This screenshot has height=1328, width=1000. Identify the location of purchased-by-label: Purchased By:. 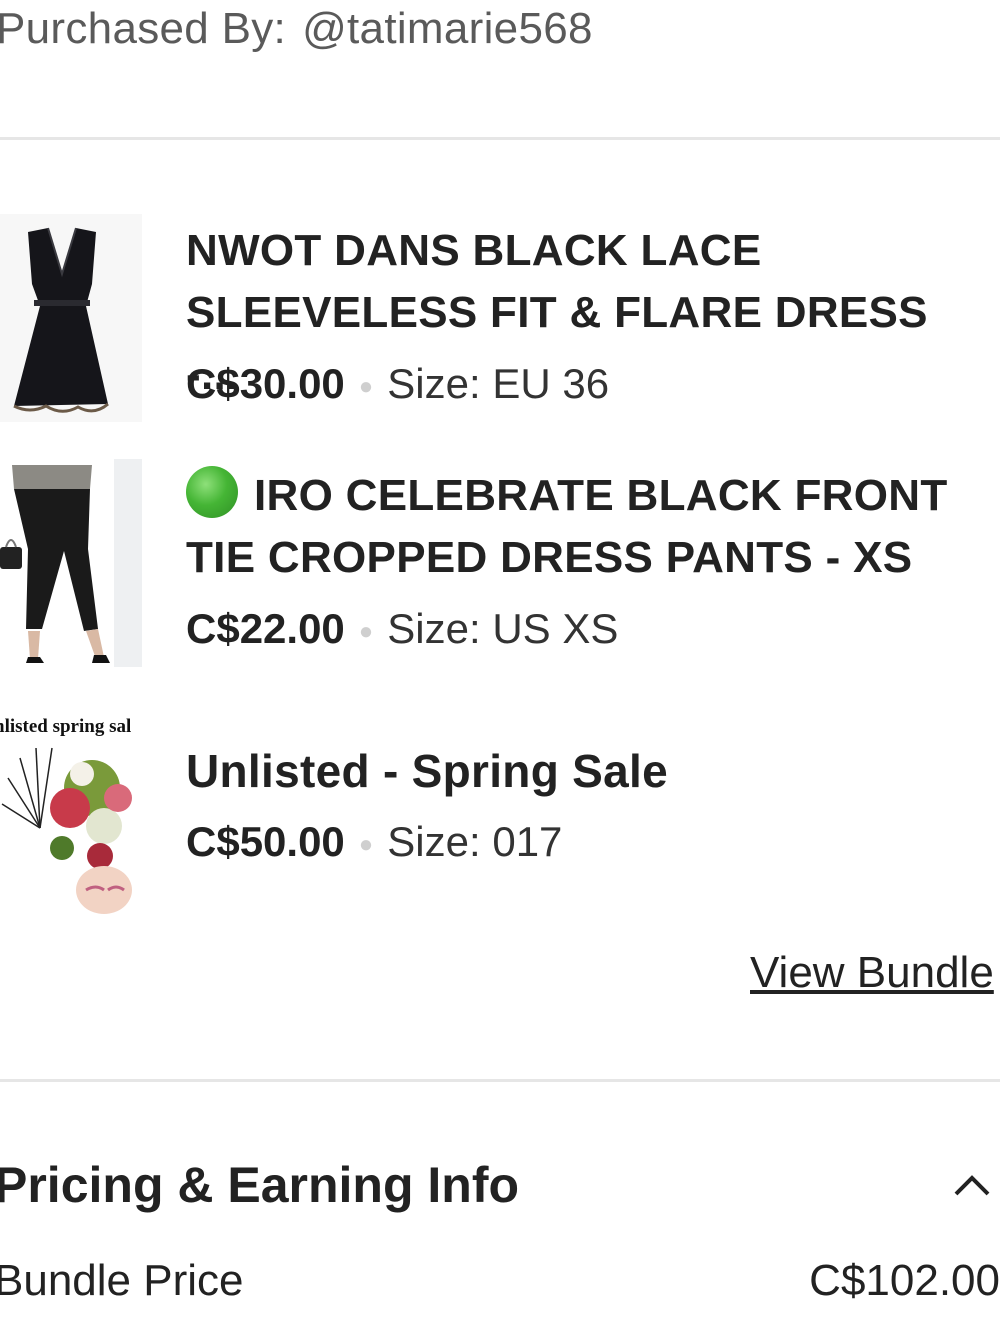
(143, 28).